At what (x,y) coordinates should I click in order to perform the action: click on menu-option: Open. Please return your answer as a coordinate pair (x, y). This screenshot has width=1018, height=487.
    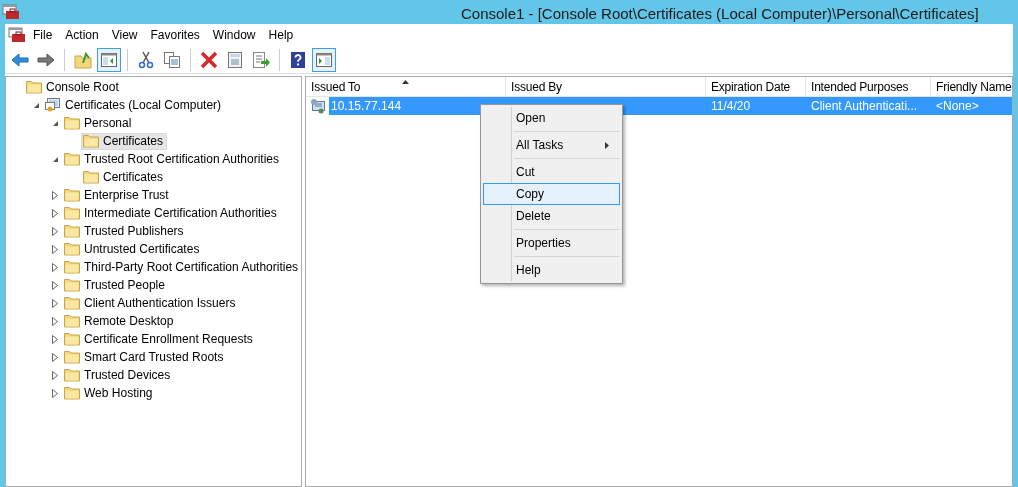
    Looking at the image, I should click on (551, 118).